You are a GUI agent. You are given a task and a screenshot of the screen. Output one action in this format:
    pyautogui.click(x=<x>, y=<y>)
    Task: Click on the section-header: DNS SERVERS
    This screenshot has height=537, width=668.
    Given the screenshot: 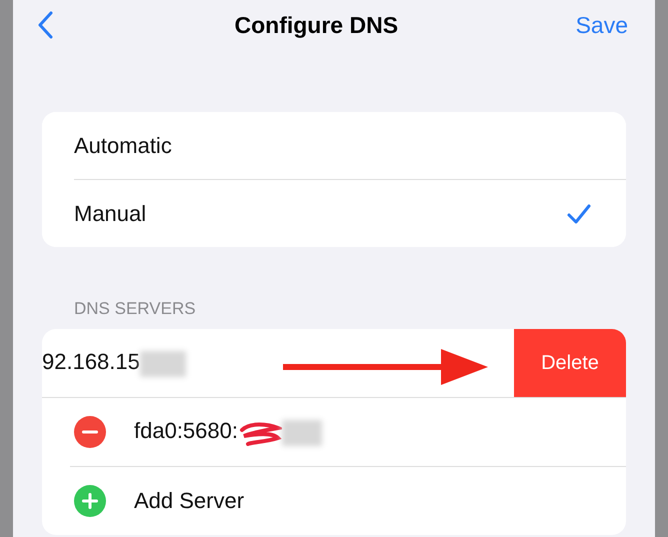 What is the action you would take?
    pyautogui.click(x=135, y=309)
    